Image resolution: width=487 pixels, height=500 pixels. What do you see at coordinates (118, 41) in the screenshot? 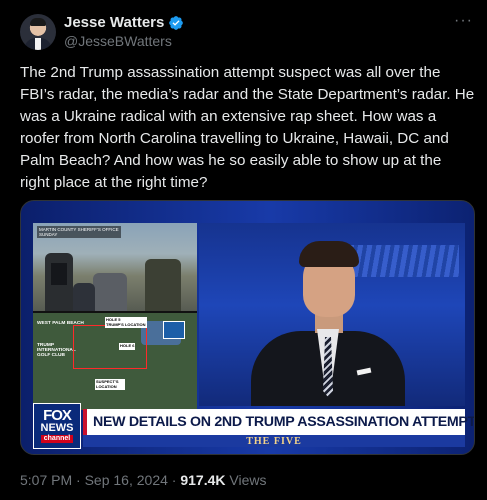
I see `author-handle: @JesseBWatters` at bounding box center [118, 41].